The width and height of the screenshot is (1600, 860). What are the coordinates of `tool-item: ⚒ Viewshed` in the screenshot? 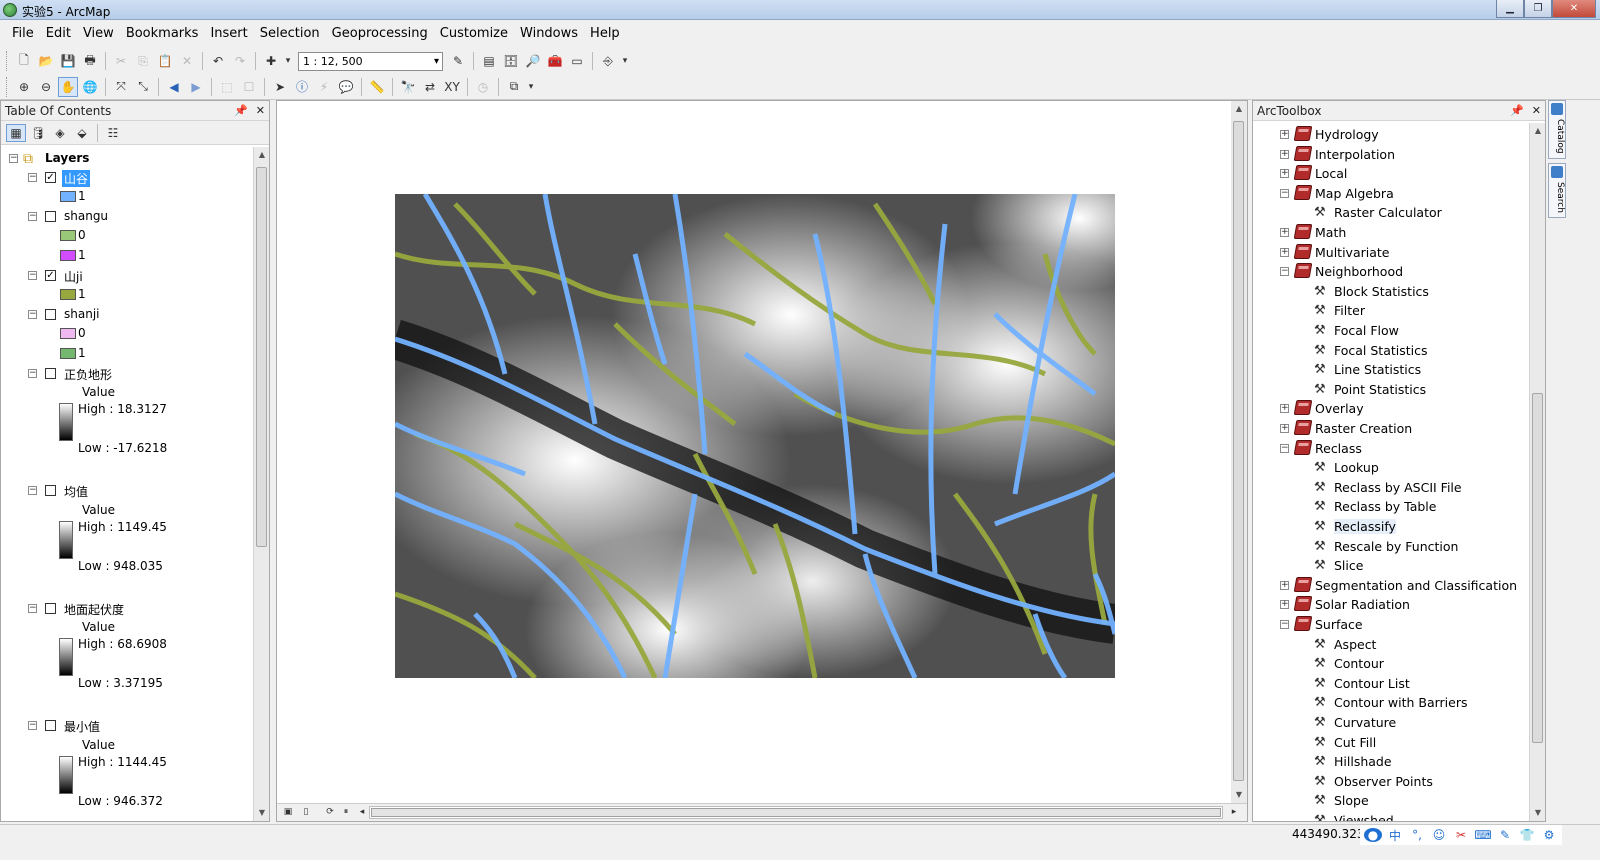 It's located at (1391, 816).